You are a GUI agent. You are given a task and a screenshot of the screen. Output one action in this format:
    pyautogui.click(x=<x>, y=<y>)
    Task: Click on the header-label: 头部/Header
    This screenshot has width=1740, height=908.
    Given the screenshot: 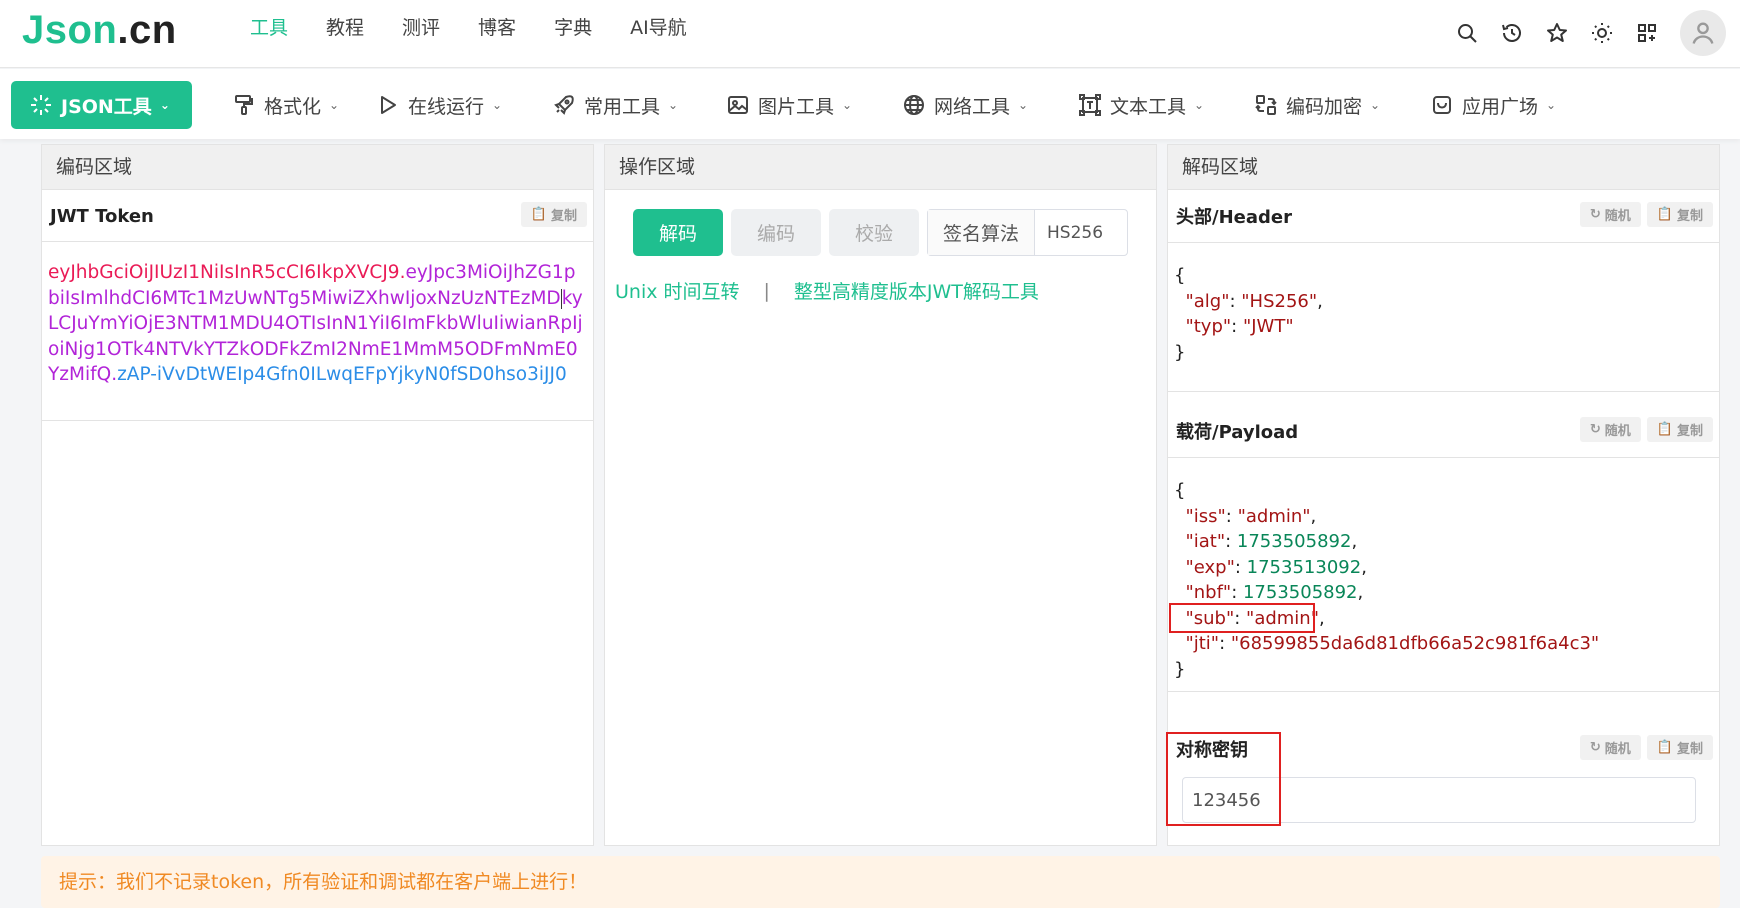 What is the action you would take?
    pyautogui.click(x=1234, y=217)
    